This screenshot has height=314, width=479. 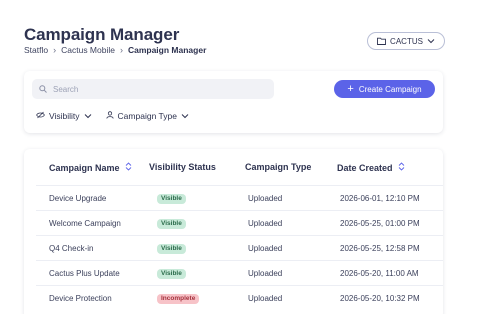 What do you see at coordinates (43, 89) in the screenshot?
I see `search-icon` at bounding box center [43, 89].